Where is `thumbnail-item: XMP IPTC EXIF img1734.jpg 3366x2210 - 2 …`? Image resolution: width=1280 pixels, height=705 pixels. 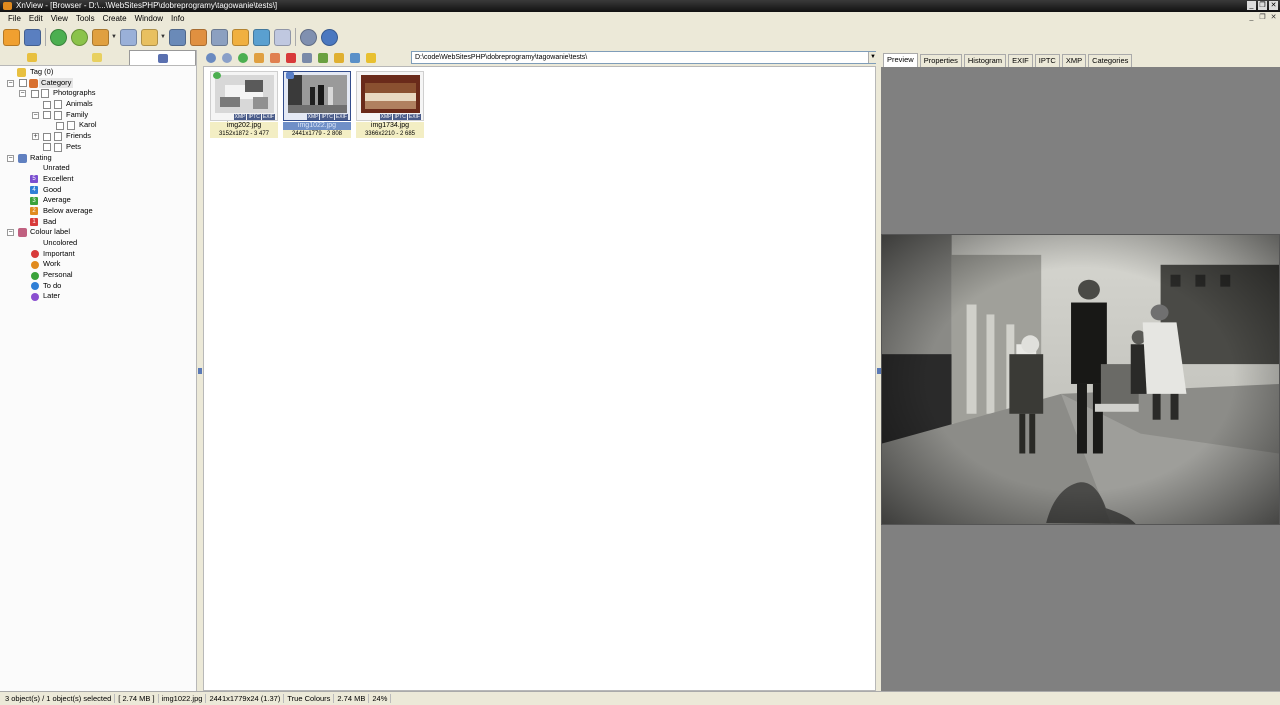 thumbnail-item: XMP IPTC EXIF img1734.jpg 3366x2210 - 2 … is located at coordinates (390, 105).